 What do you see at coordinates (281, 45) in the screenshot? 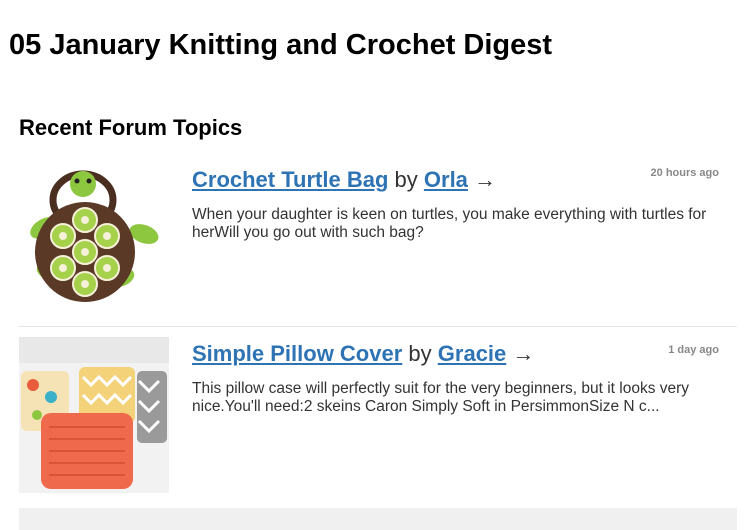
I see `digest-title: 05 January Knitting and Crochet Digest` at bounding box center [281, 45].